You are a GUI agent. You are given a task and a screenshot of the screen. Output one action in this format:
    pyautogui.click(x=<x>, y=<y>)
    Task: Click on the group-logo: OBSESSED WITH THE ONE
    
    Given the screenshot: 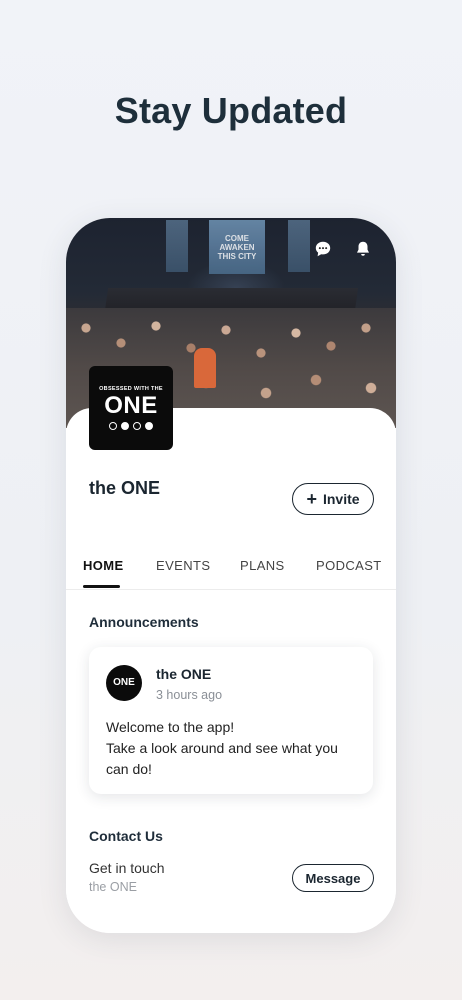 What is the action you would take?
    pyautogui.click(x=131, y=408)
    